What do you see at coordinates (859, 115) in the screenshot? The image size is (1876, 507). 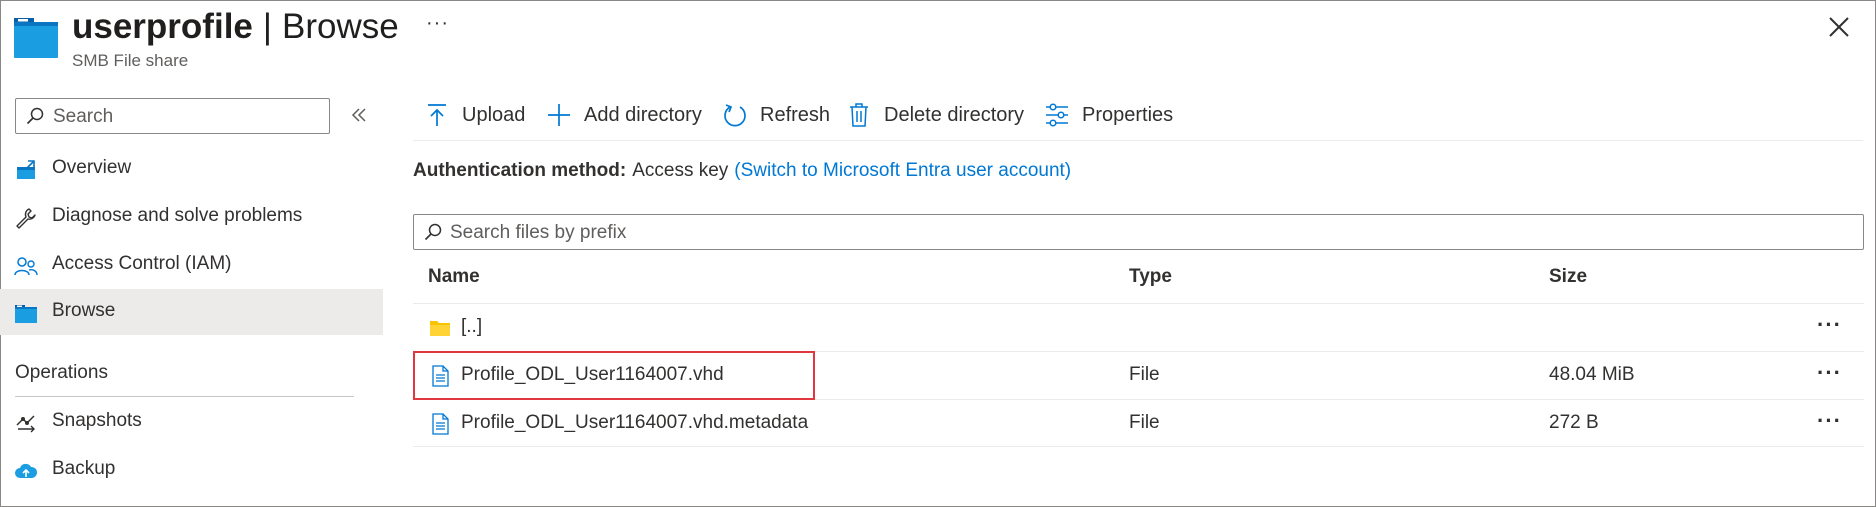 I see `trash-icon` at bounding box center [859, 115].